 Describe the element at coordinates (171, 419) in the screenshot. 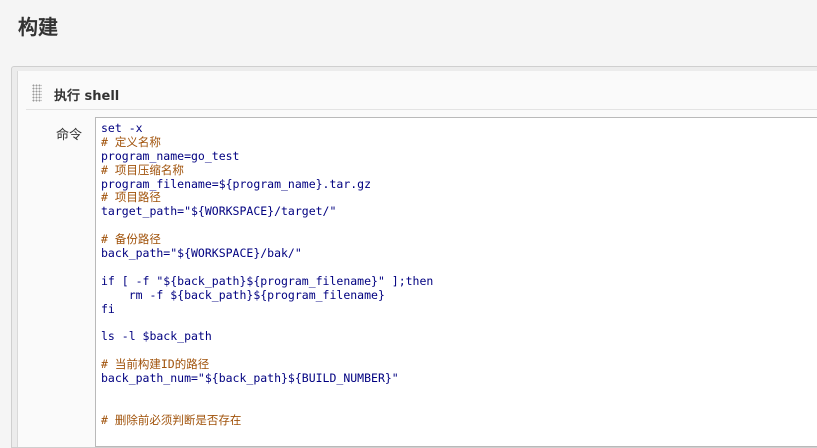

I see `code-comment: # 删除前必须判断是否存在` at that location.